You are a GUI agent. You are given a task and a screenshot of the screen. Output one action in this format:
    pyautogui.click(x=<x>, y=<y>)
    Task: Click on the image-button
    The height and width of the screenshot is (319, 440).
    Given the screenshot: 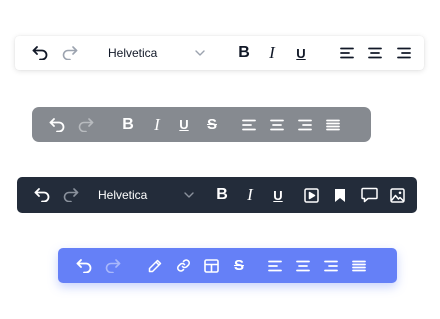 What is the action you would take?
    pyautogui.click(x=397, y=195)
    